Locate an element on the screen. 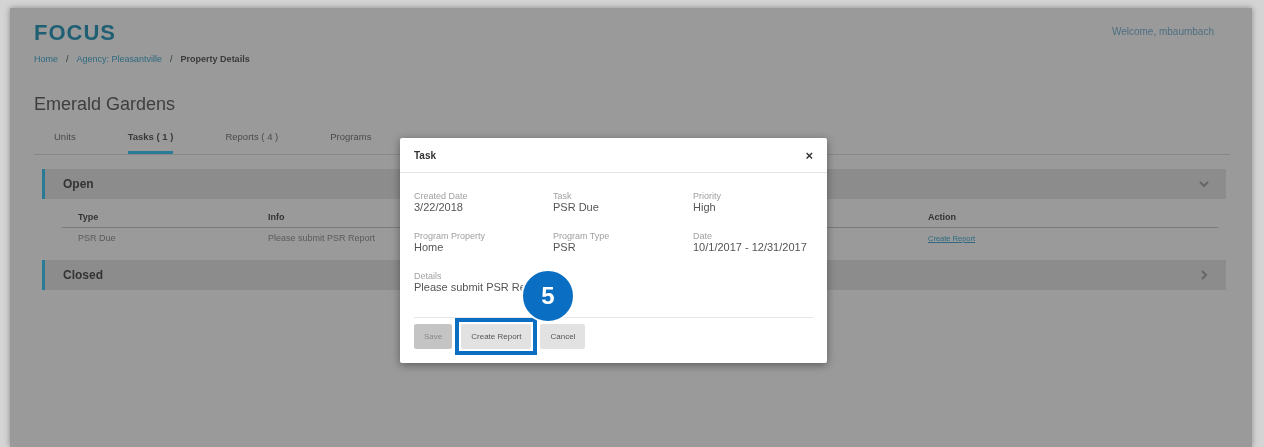 This screenshot has height=447, width=1264. section-title: Closed is located at coordinates (83, 275).